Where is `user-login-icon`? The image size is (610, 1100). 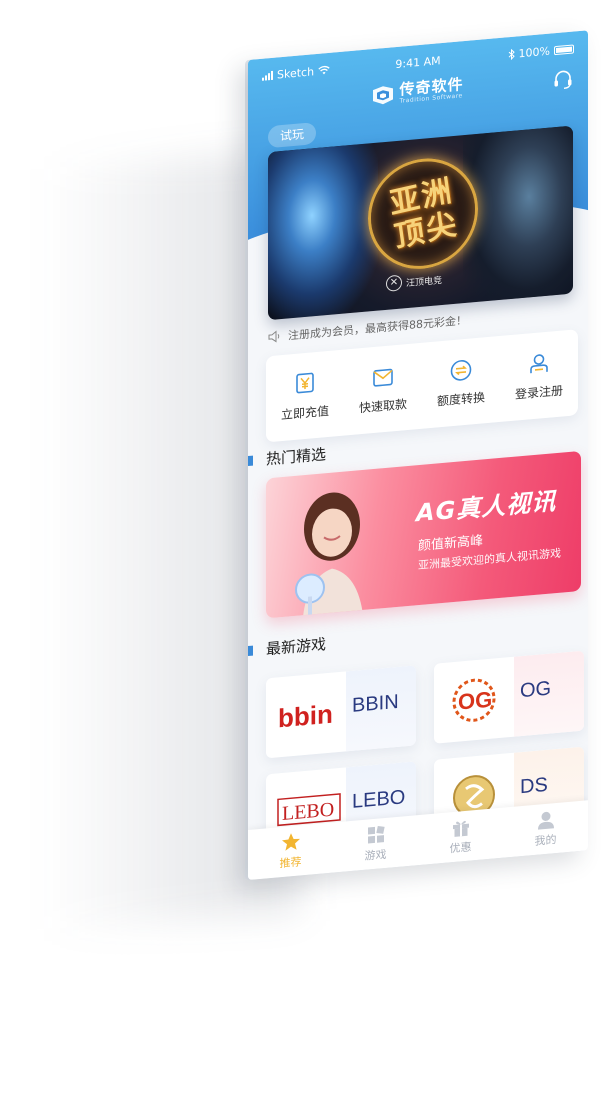
user-login-icon is located at coordinates (539, 363).